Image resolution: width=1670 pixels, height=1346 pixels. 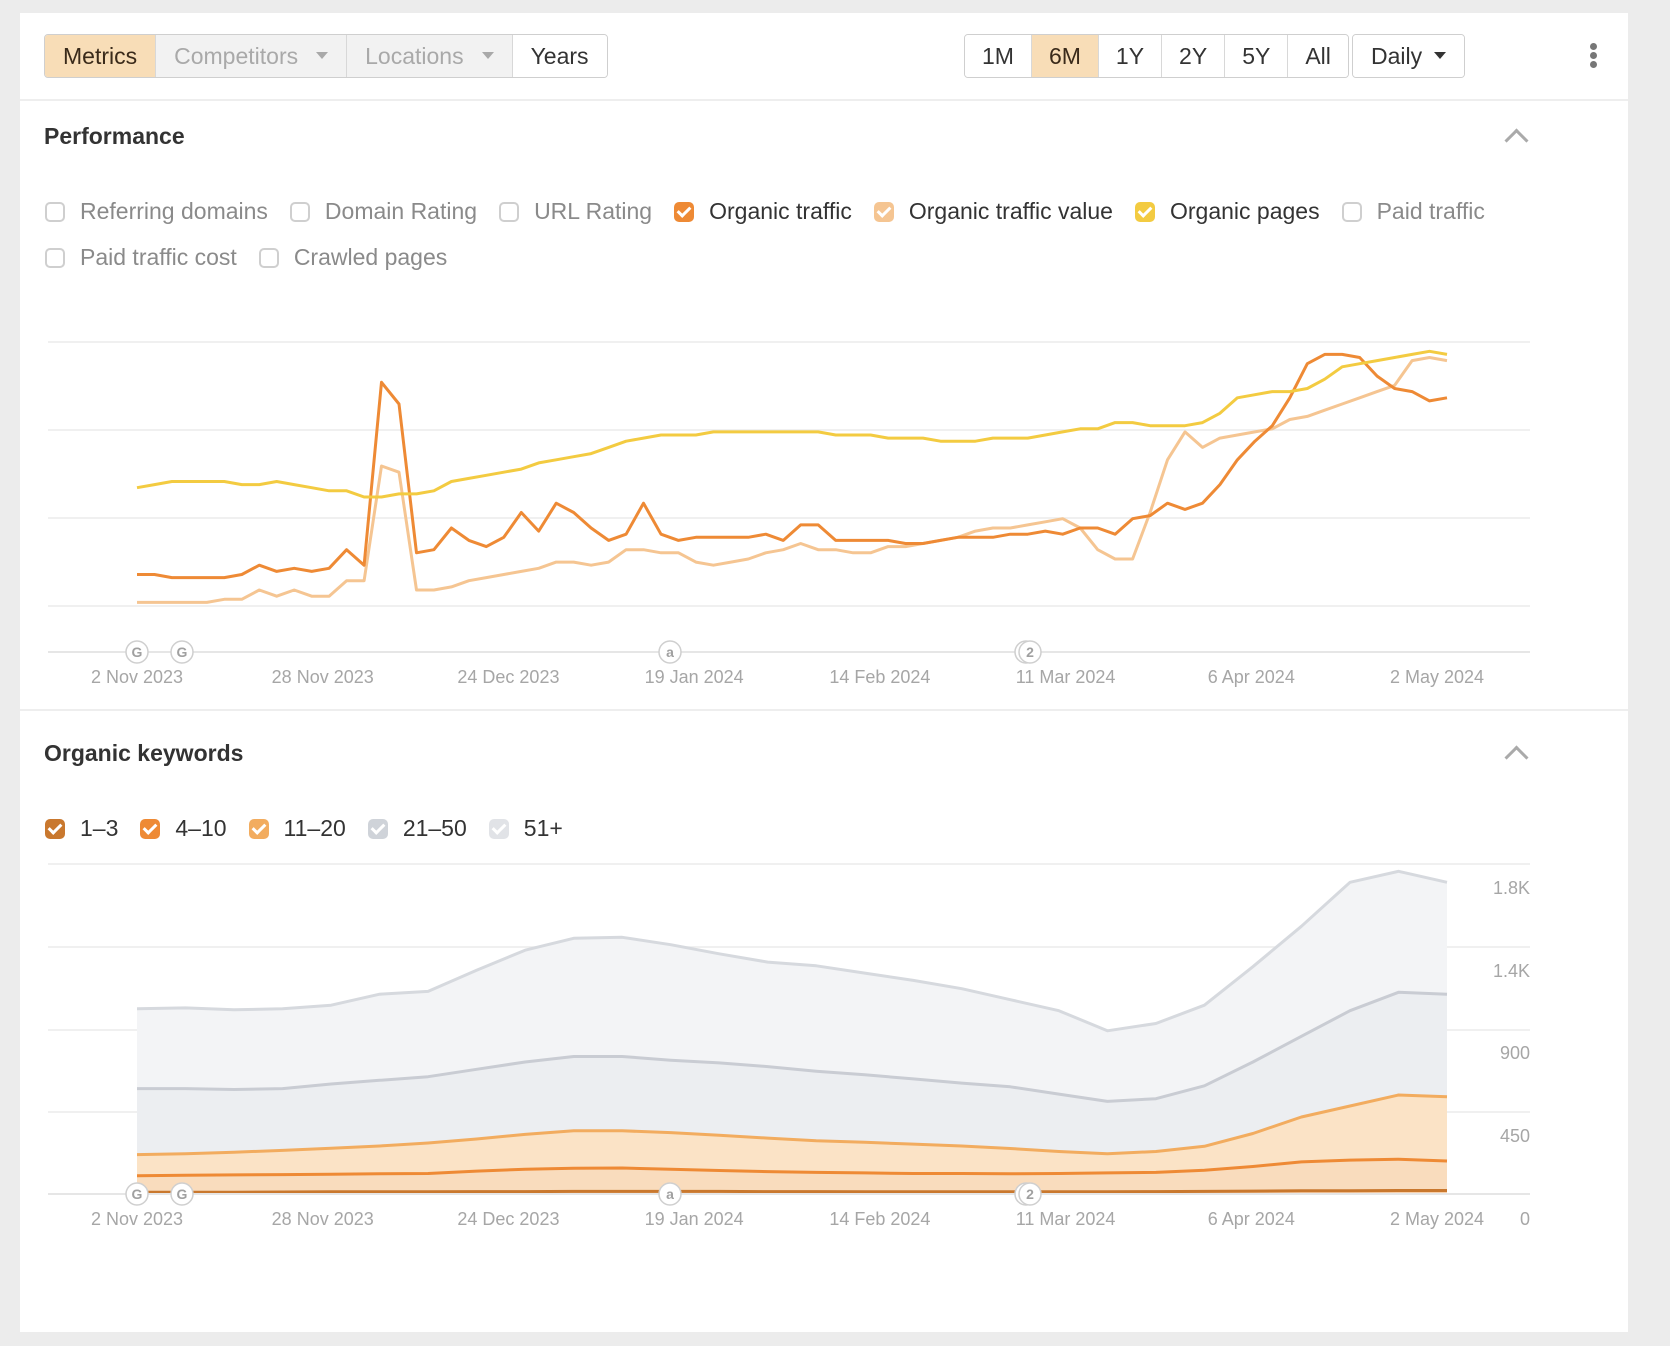 I want to click on x-tick-label: 14 Feb 2024, so click(x=879, y=1219).